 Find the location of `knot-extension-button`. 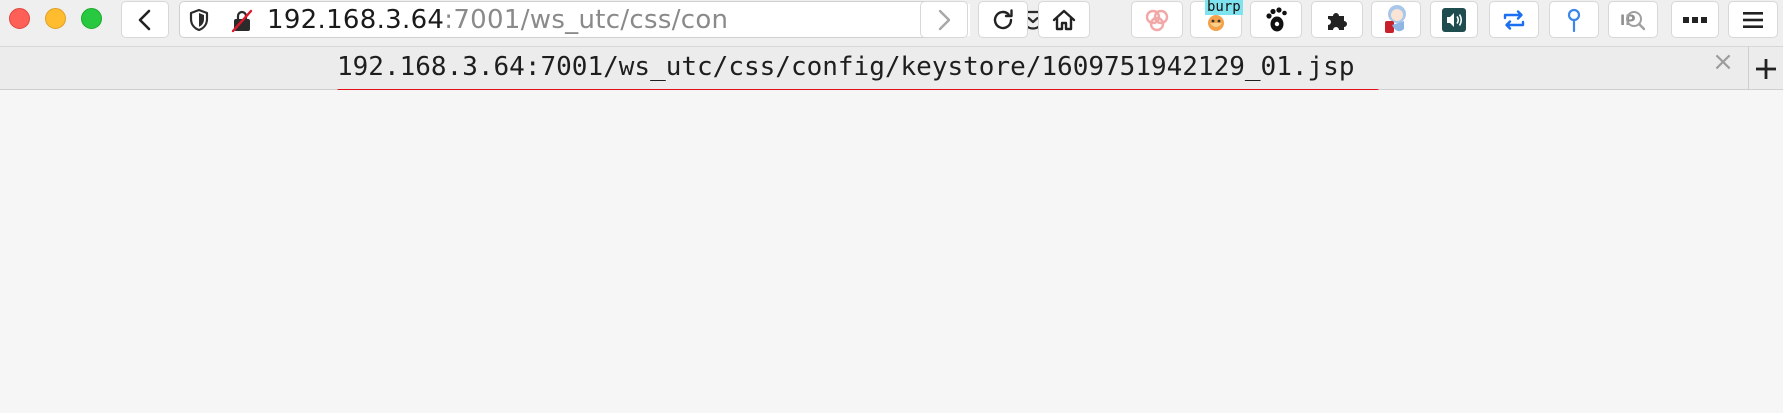

knot-extension-button is located at coordinates (1157, 19).